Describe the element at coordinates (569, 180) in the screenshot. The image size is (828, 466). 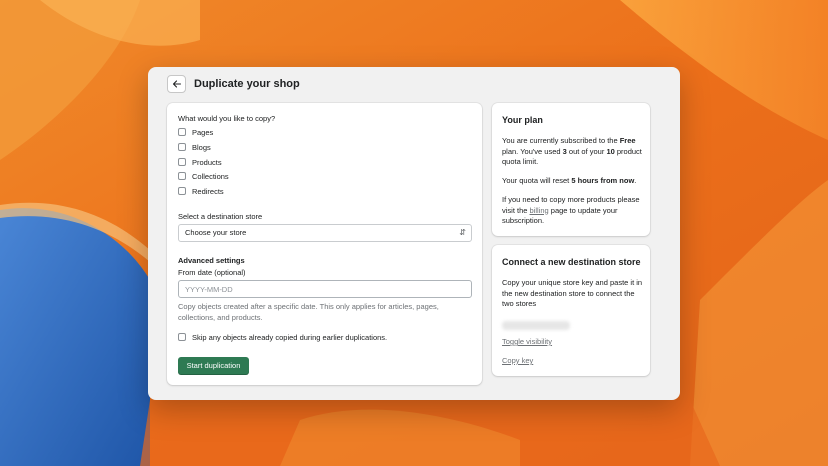
I see `quota-reset-text: Your quota will reset 5 hours from now.` at that location.